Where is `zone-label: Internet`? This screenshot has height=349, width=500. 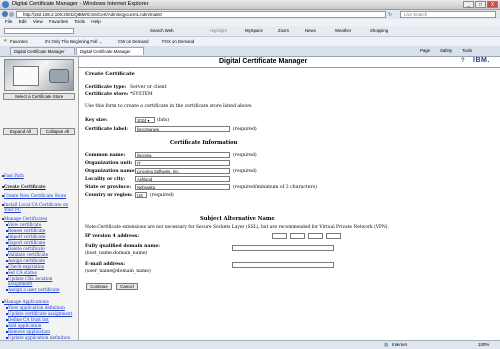 zone-label: Internet is located at coordinates (399, 344).